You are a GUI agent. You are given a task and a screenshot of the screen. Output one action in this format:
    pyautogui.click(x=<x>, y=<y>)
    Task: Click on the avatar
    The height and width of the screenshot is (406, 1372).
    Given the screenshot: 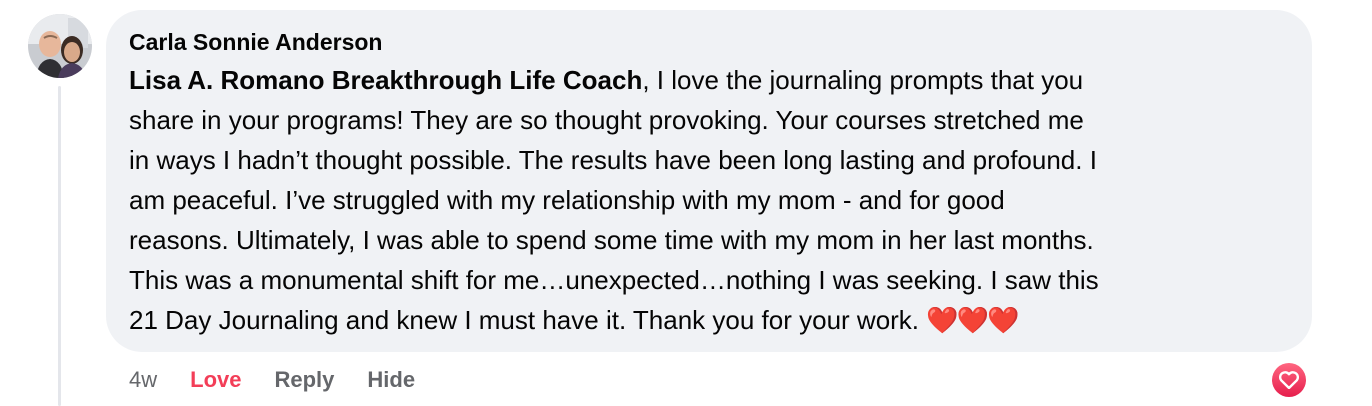 What is the action you would take?
    pyautogui.click(x=60, y=46)
    